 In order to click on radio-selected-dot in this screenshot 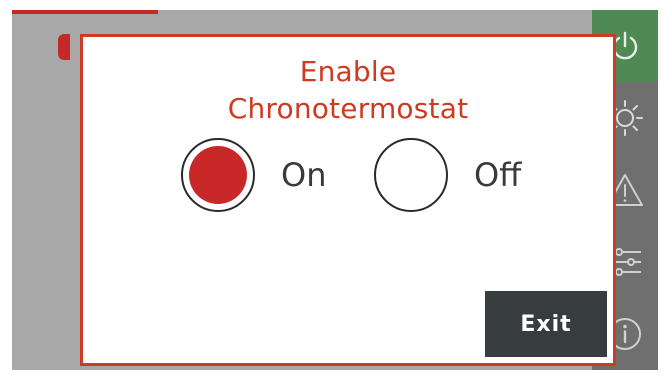, I will do `click(218, 175)`.